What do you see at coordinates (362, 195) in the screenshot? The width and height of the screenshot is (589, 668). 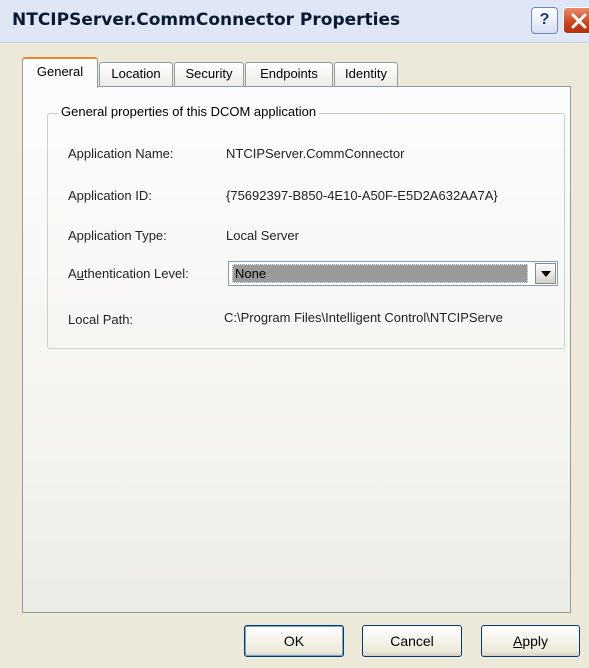 I see `application-id-value: {75692397-B850-4E10-A50F-E5D2A632AA7A}` at bounding box center [362, 195].